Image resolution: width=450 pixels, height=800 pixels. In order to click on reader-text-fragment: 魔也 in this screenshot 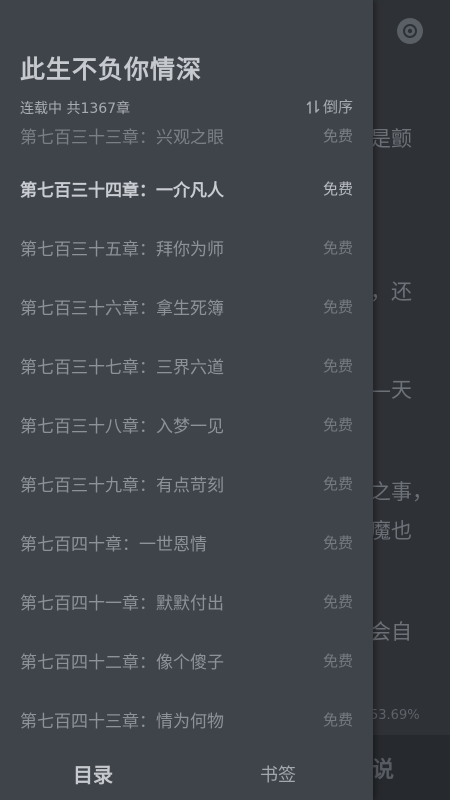, I will do `click(391, 531)`.